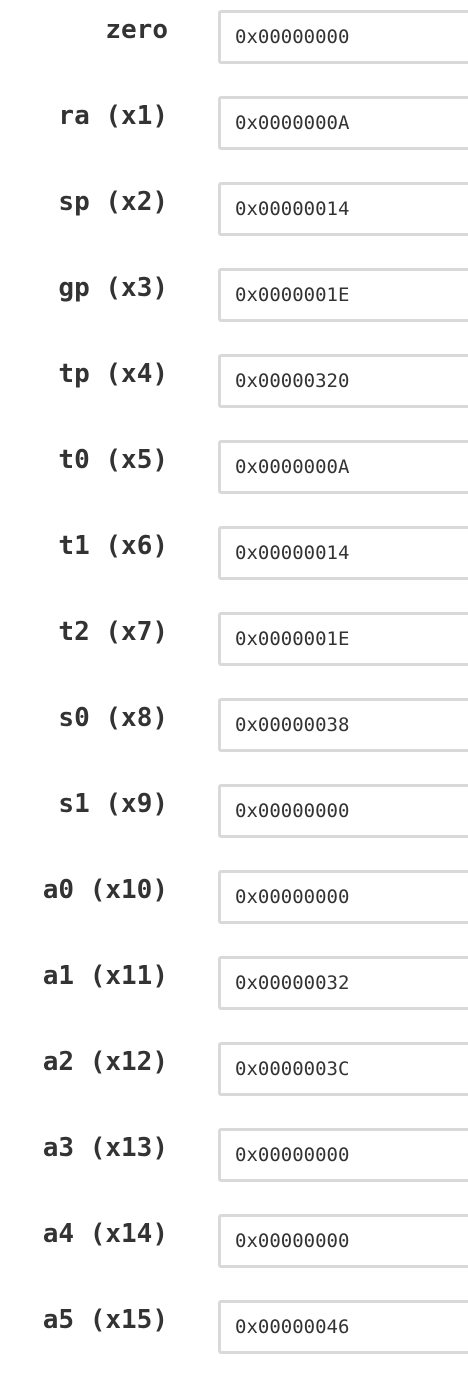 This screenshot has height=1376, width=468. I want to click on register-row-gp: gp (x3), so click(234, 301).